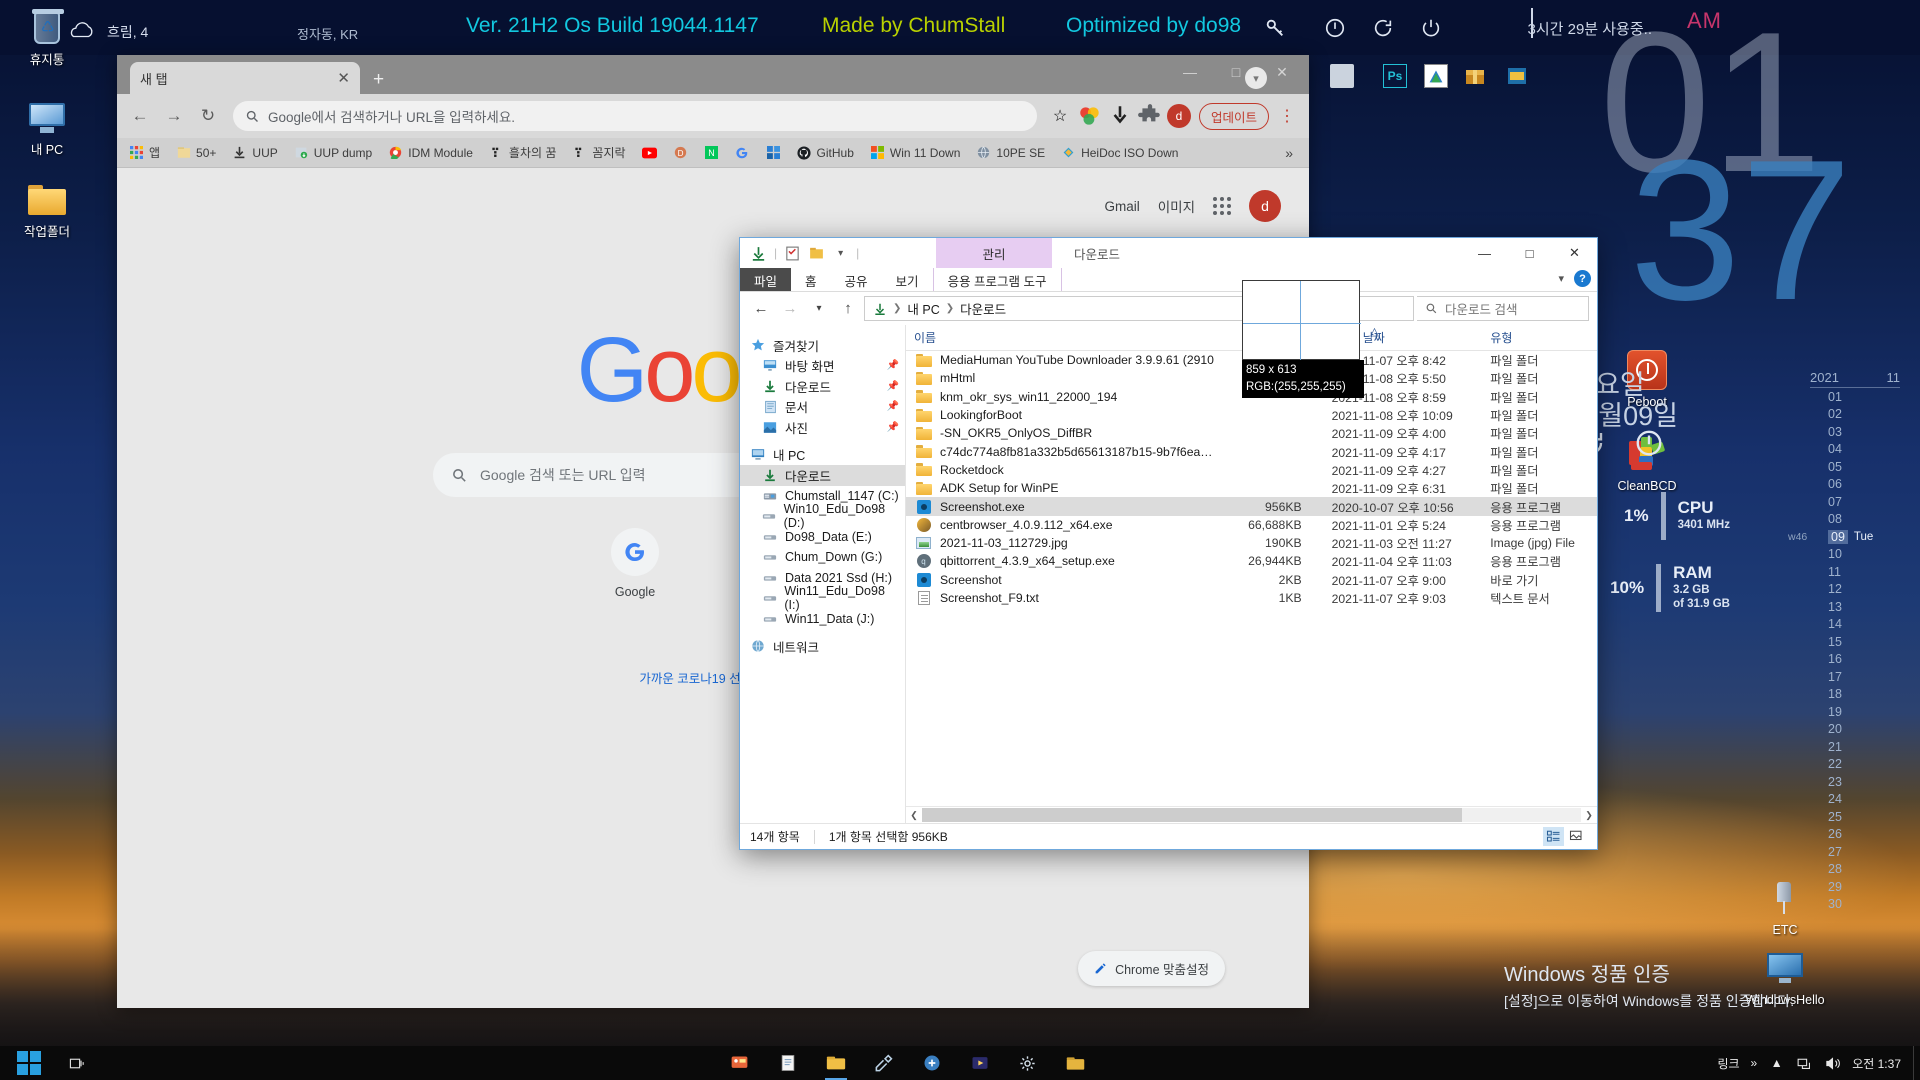 This screenshot has width=1920, height=1080. Describe the element at coordinates (254, 152) in the screenshot. I see `bookmark-item: UUP` at that location.